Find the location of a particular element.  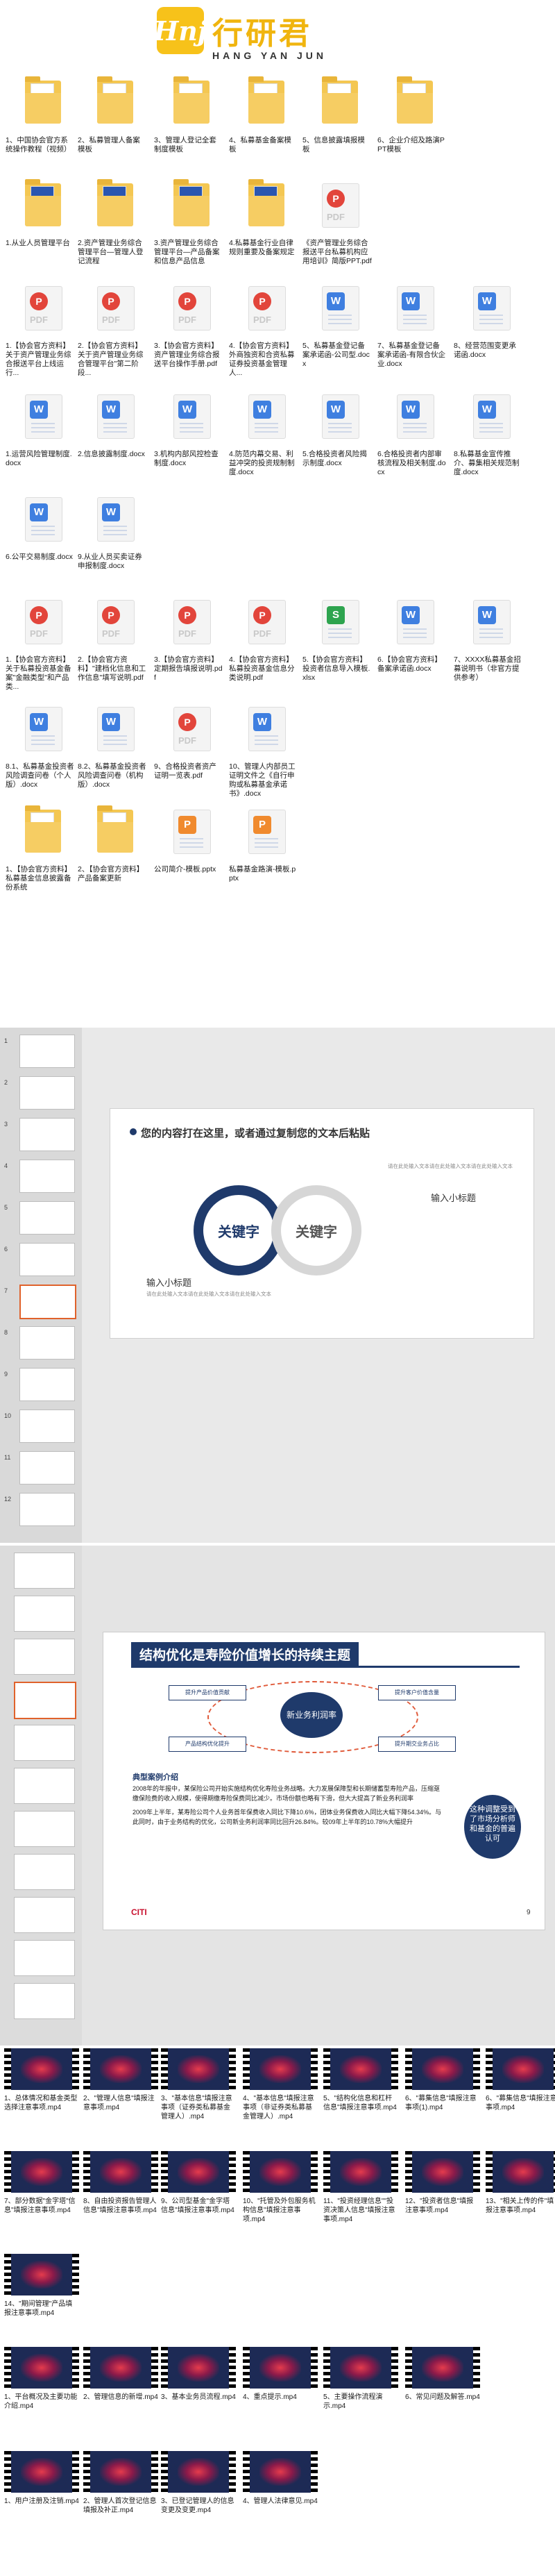

video-file-name: 5、主要操作流程演示.mp4 is located at coordinates (353, 2401).